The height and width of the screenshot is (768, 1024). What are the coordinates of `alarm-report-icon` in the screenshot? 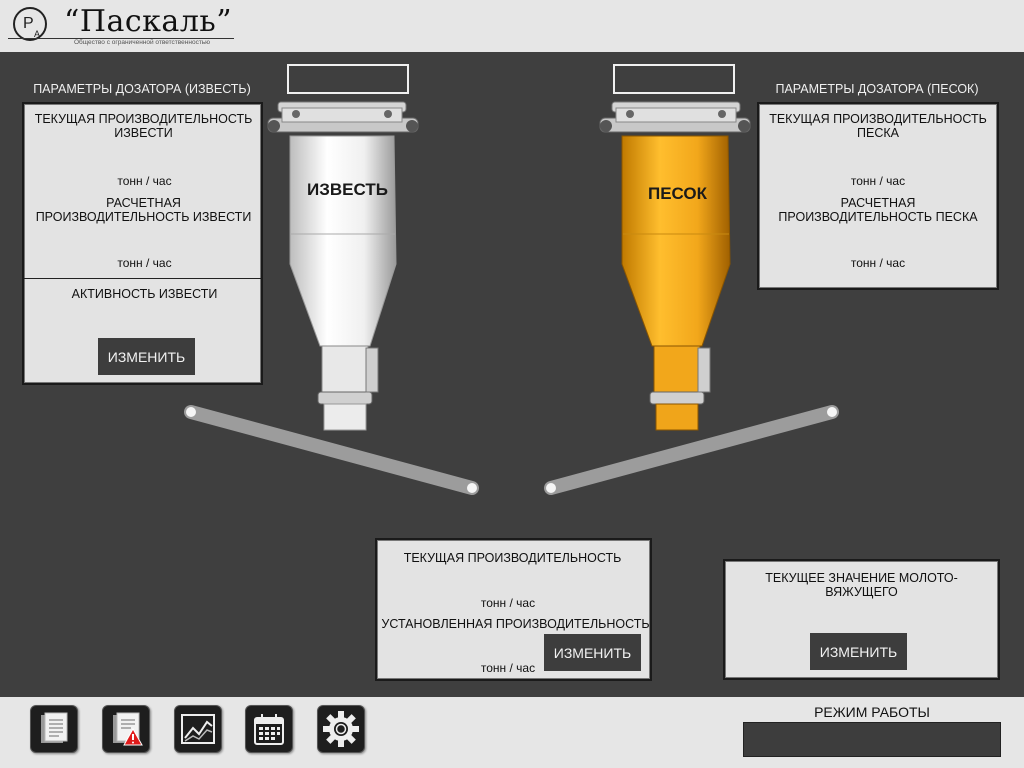 It's located at (128, 729).